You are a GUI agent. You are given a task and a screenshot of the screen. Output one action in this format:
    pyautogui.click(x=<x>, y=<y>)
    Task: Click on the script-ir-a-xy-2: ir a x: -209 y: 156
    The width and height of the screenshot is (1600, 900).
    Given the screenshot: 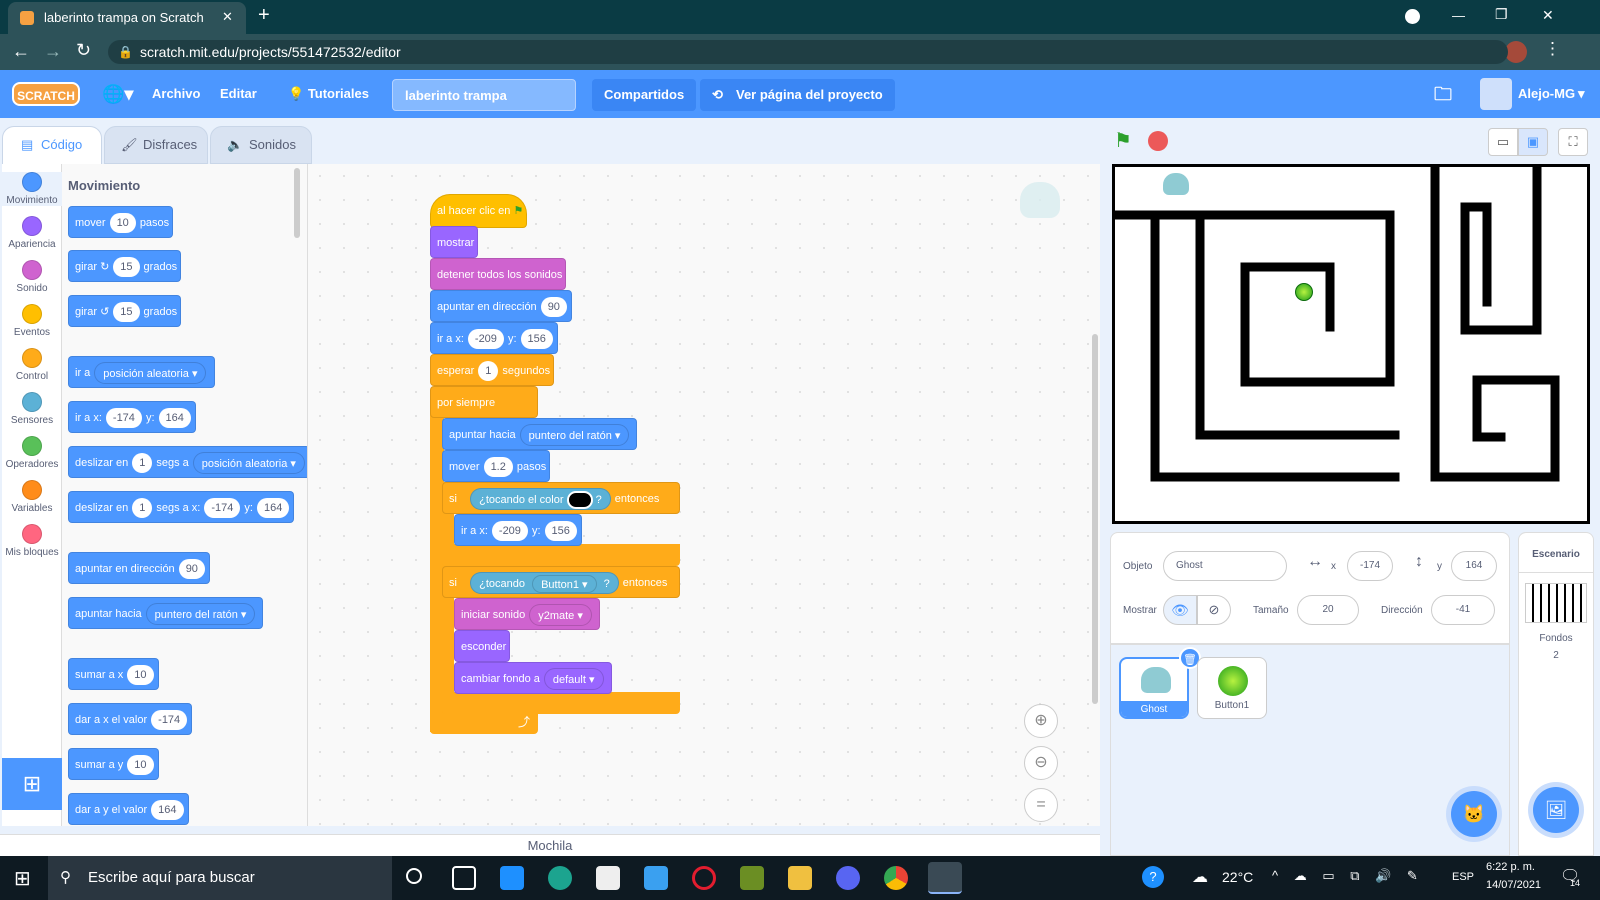 What is the action you would take?
    pyautogui.click(x=518, y=530)
    